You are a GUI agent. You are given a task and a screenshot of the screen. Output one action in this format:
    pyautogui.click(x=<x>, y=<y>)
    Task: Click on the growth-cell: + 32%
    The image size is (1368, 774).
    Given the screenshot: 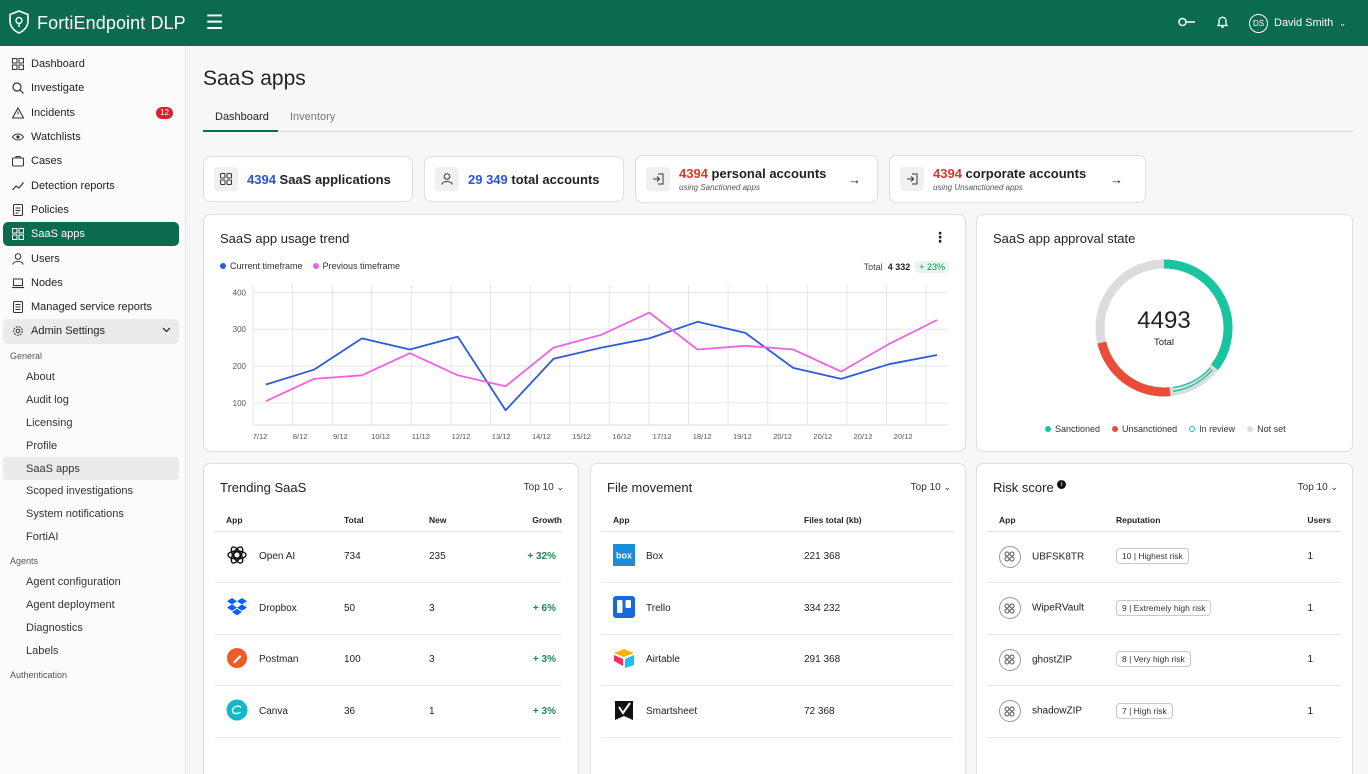 What is the action you would take?
    pyautogui.click(x=536, y=557)
    